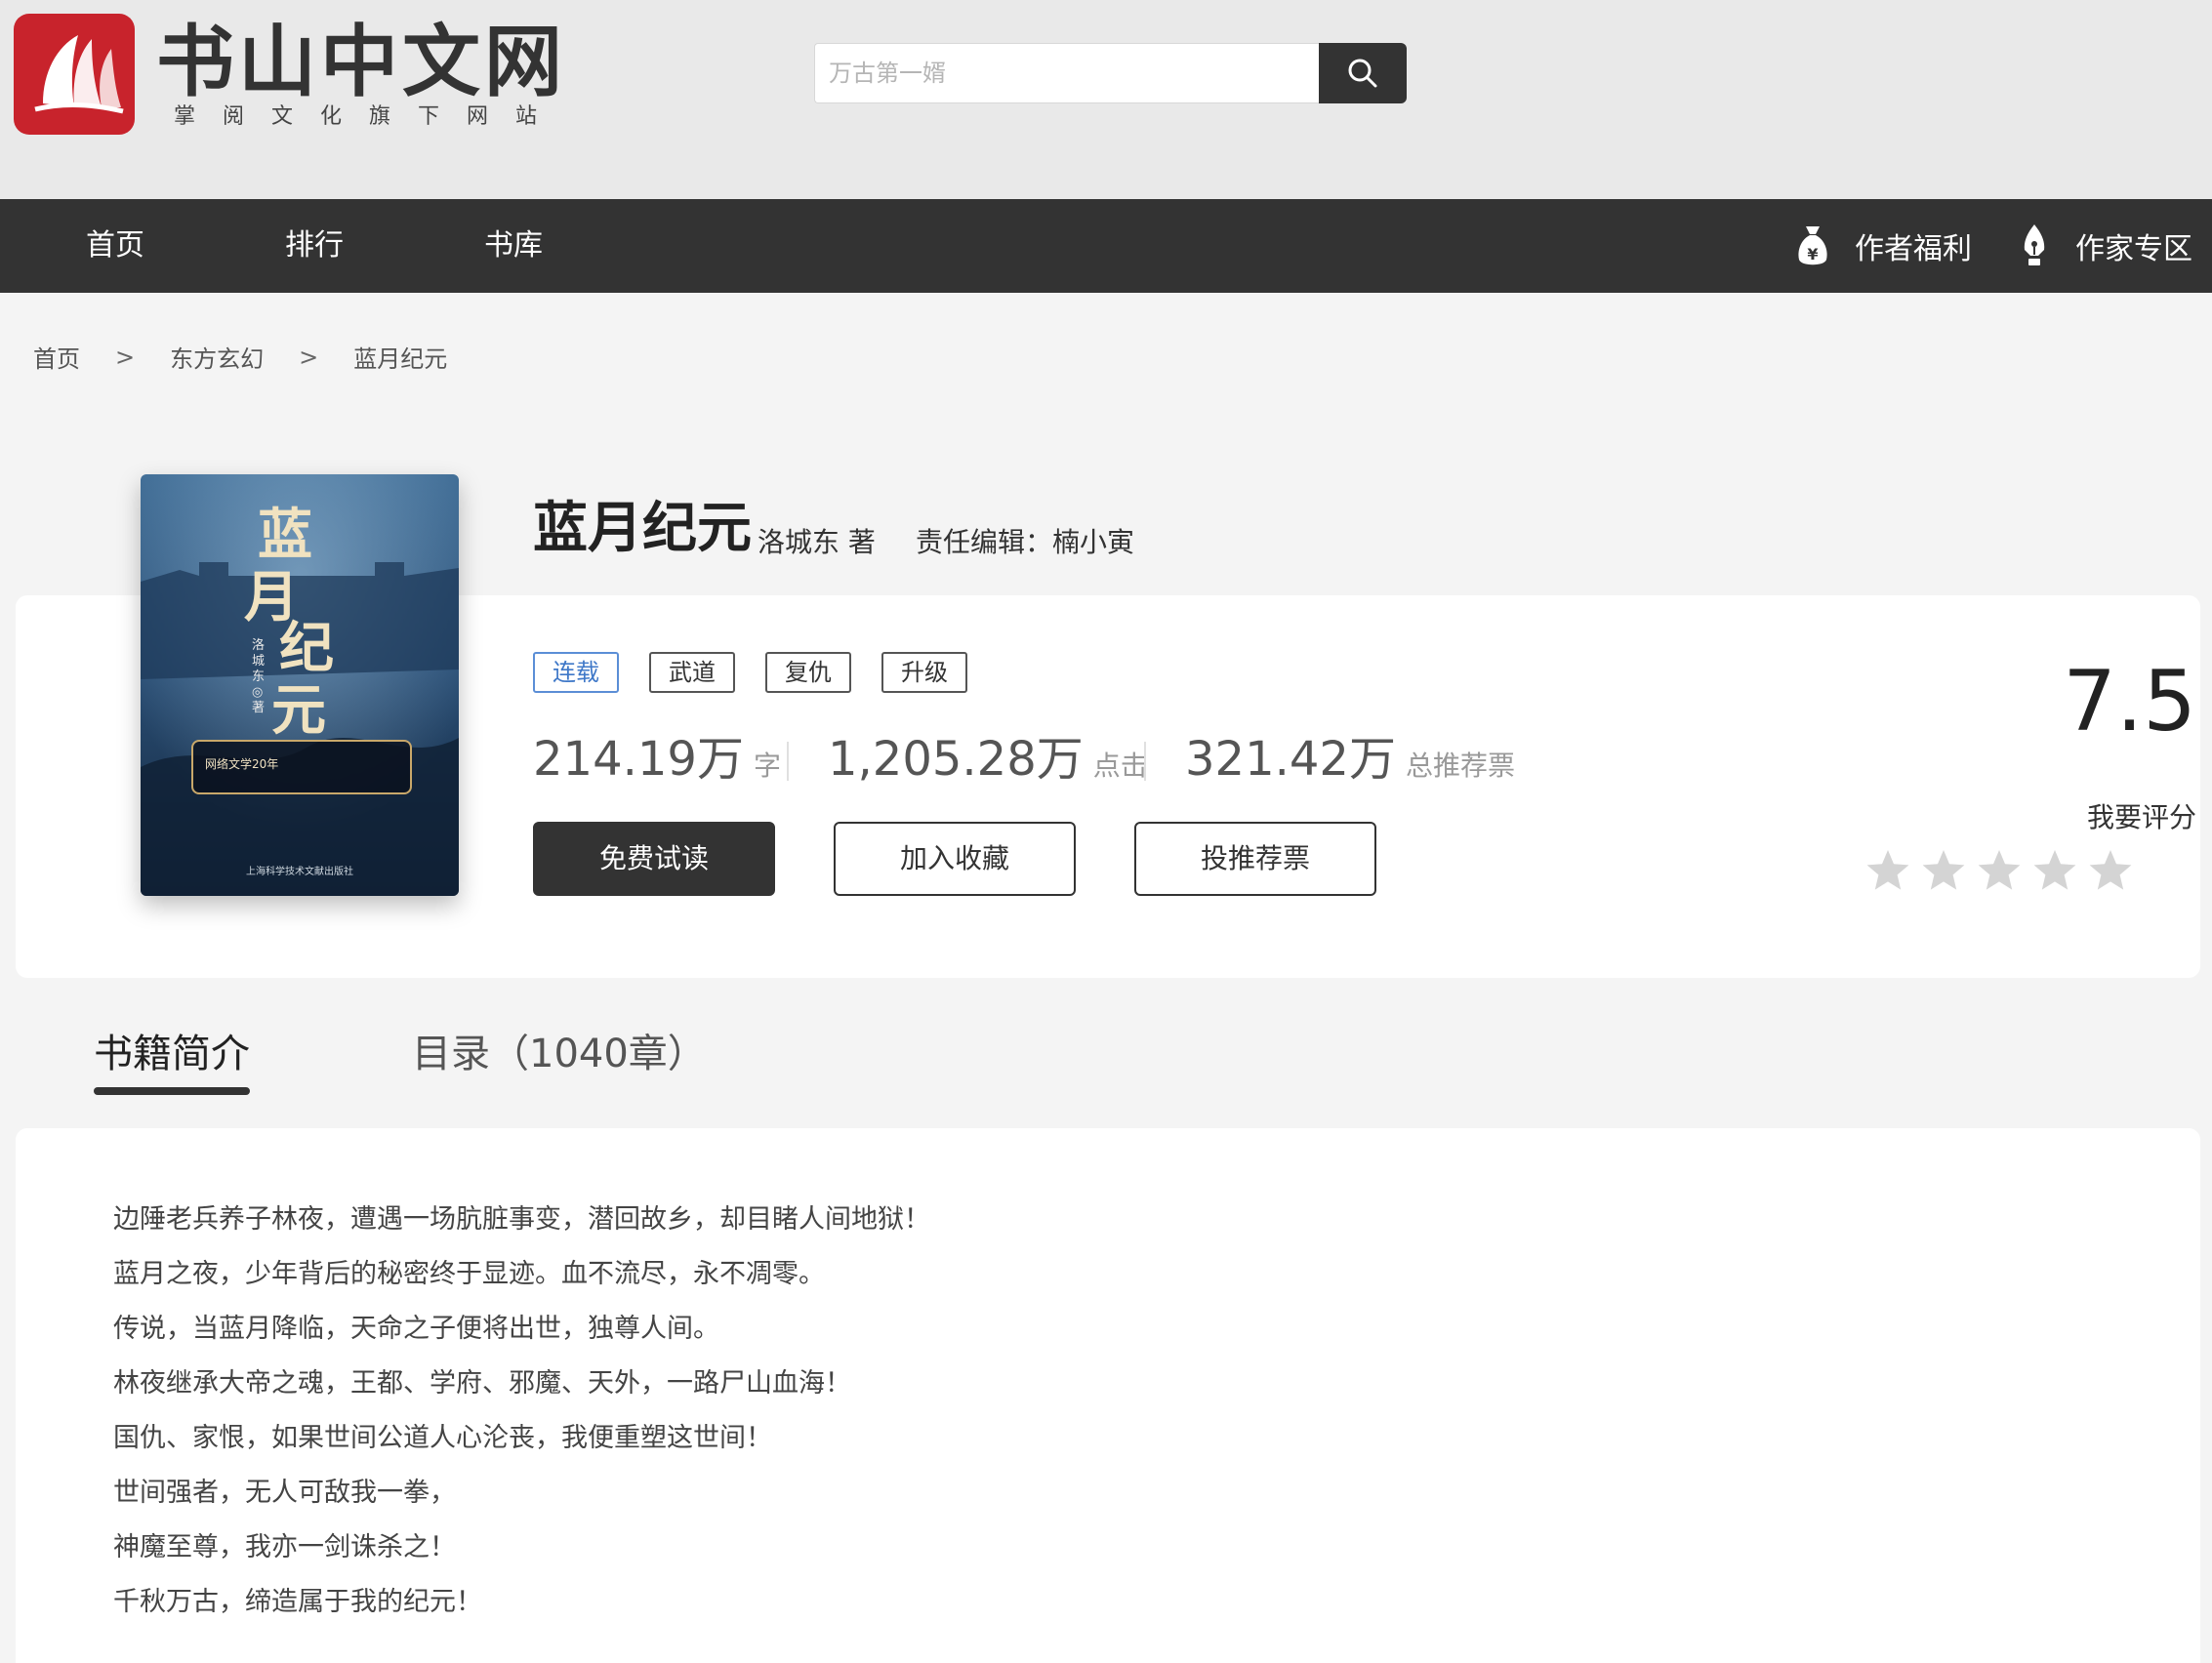 Image resolution: width=2212 pixels, height=1663 pixels. Describe the element at coordinates (369, 116) in the screenshot. I see `logo-subtitle: 掌阅文化旗下网站` at that location.